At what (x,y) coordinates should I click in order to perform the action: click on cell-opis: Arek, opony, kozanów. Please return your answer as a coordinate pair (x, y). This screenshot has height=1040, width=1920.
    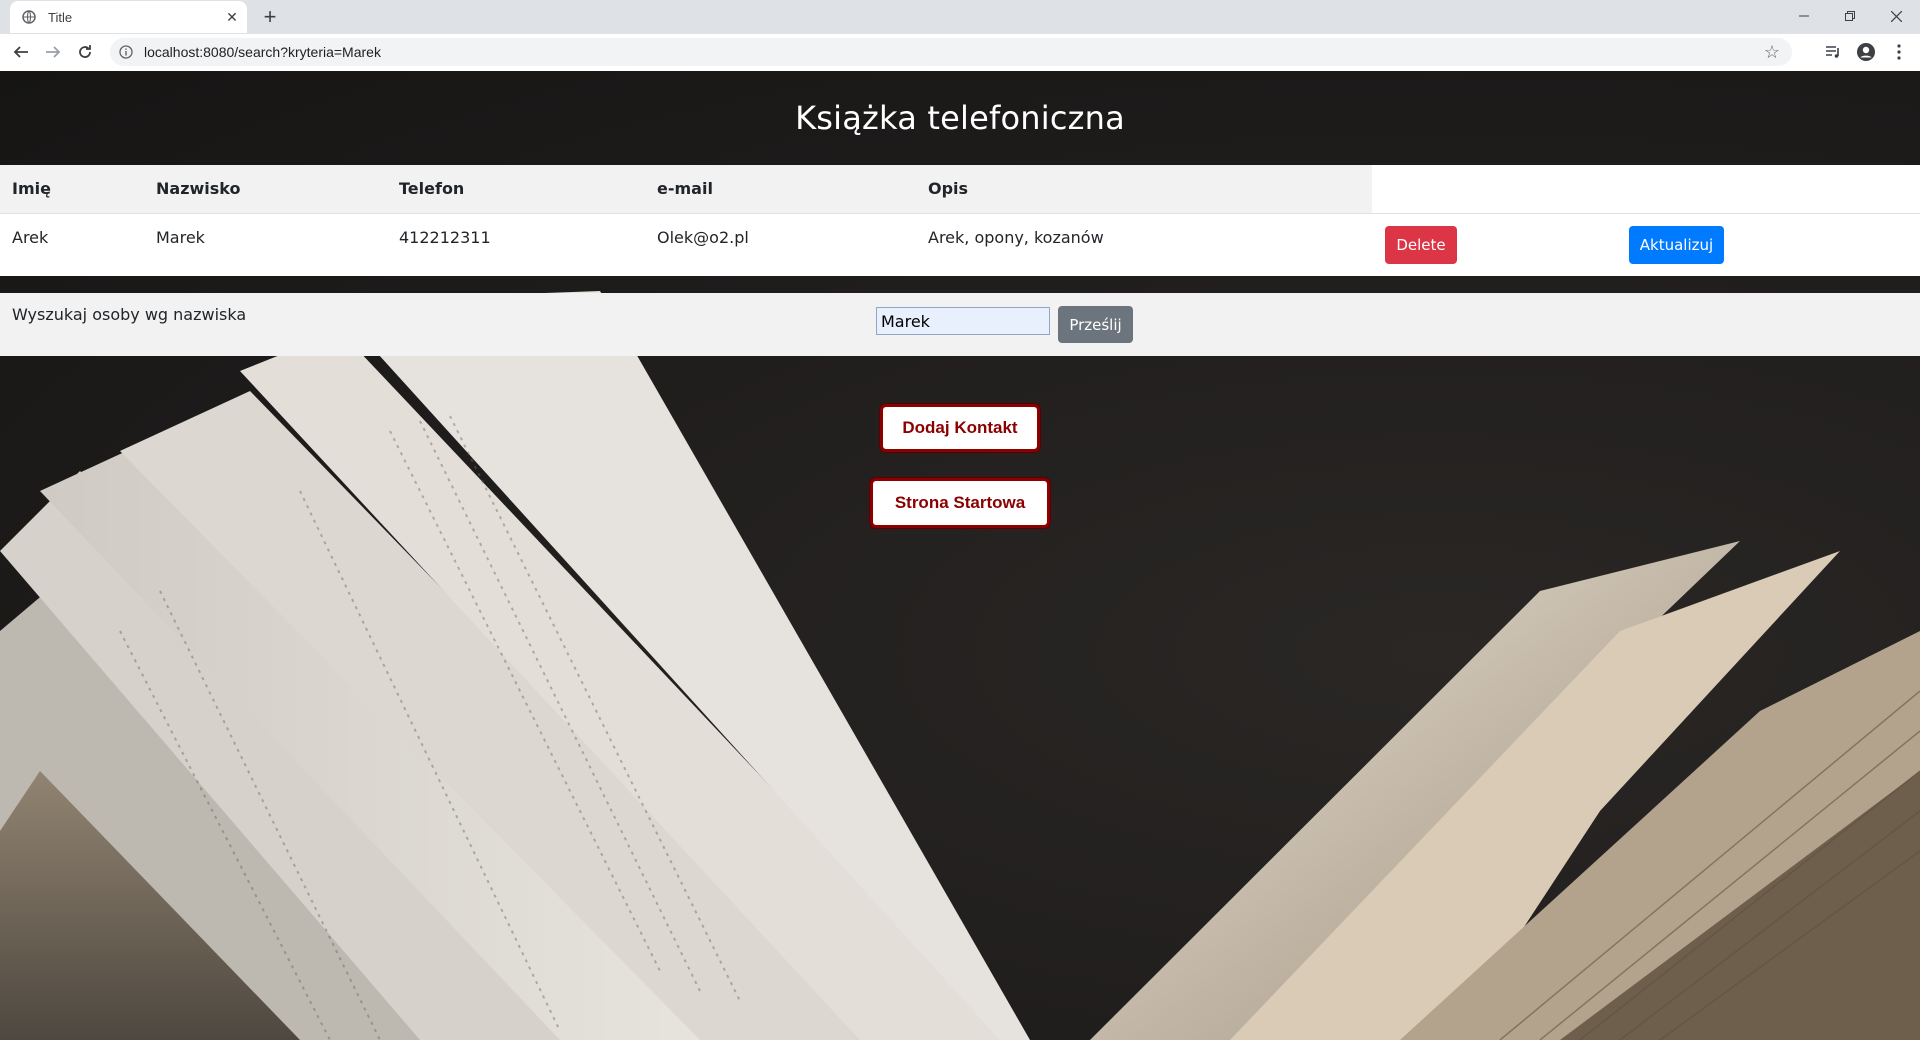
    Looking at the image, I should click on (1016, 237).